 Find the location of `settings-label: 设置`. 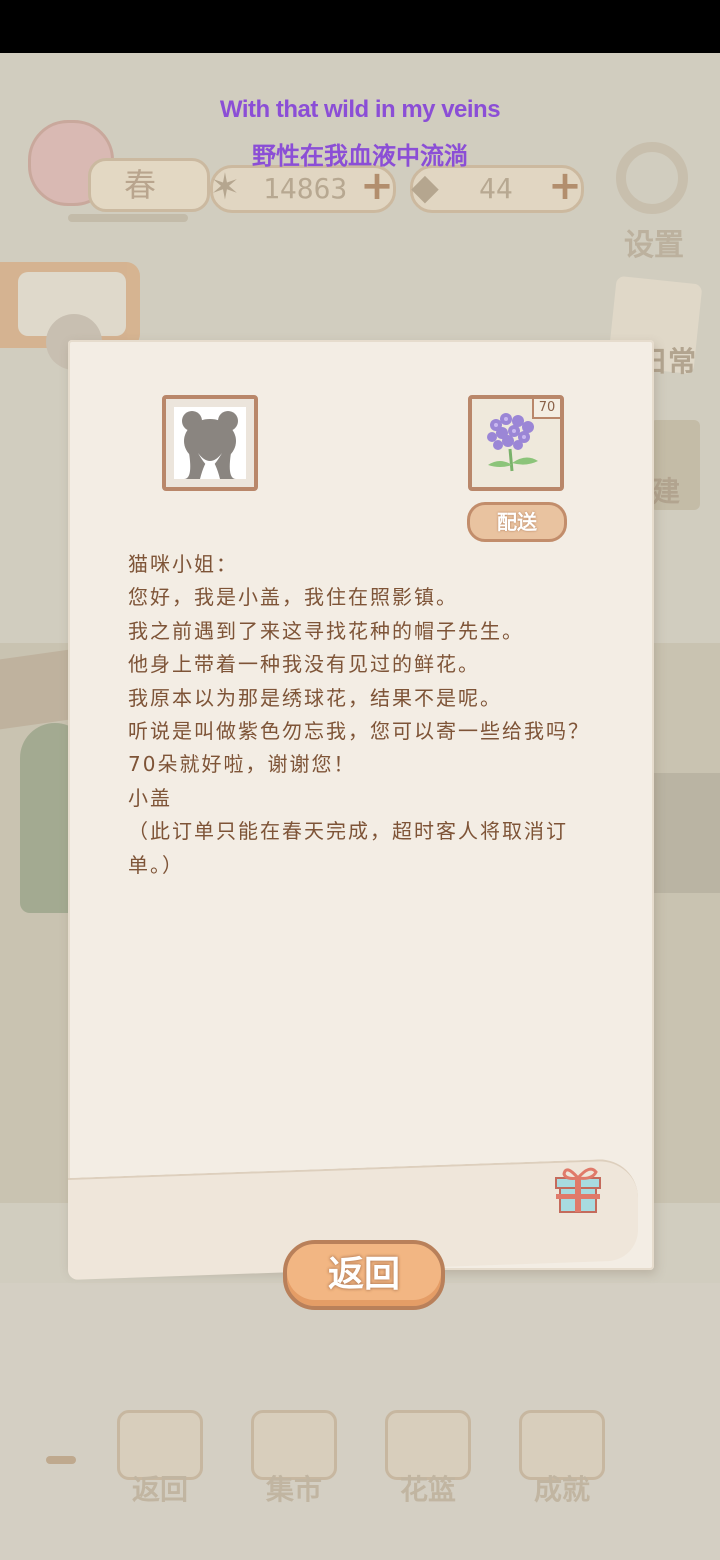

settings-label: 设置 is located at coordinates (654, 245).